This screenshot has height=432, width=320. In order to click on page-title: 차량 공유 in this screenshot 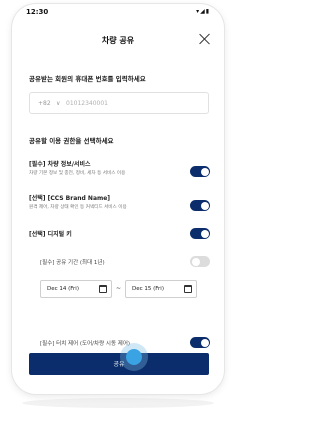, I will do `click(118, 40)`.